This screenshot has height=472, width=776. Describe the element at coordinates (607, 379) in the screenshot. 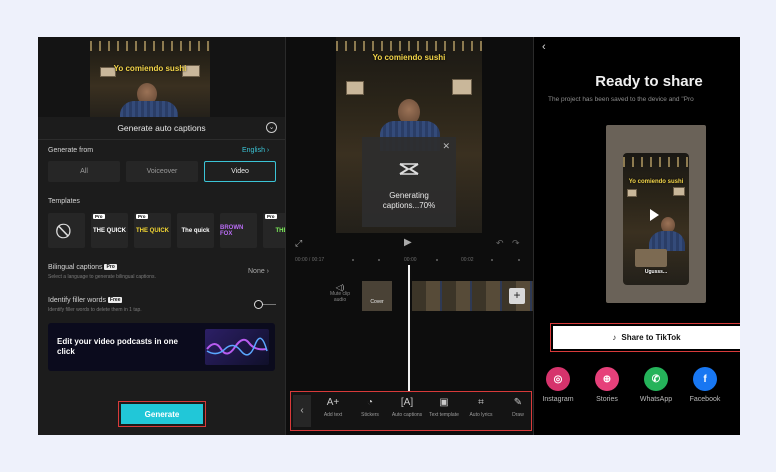

I see `stories-icon: ⊕` at that location.